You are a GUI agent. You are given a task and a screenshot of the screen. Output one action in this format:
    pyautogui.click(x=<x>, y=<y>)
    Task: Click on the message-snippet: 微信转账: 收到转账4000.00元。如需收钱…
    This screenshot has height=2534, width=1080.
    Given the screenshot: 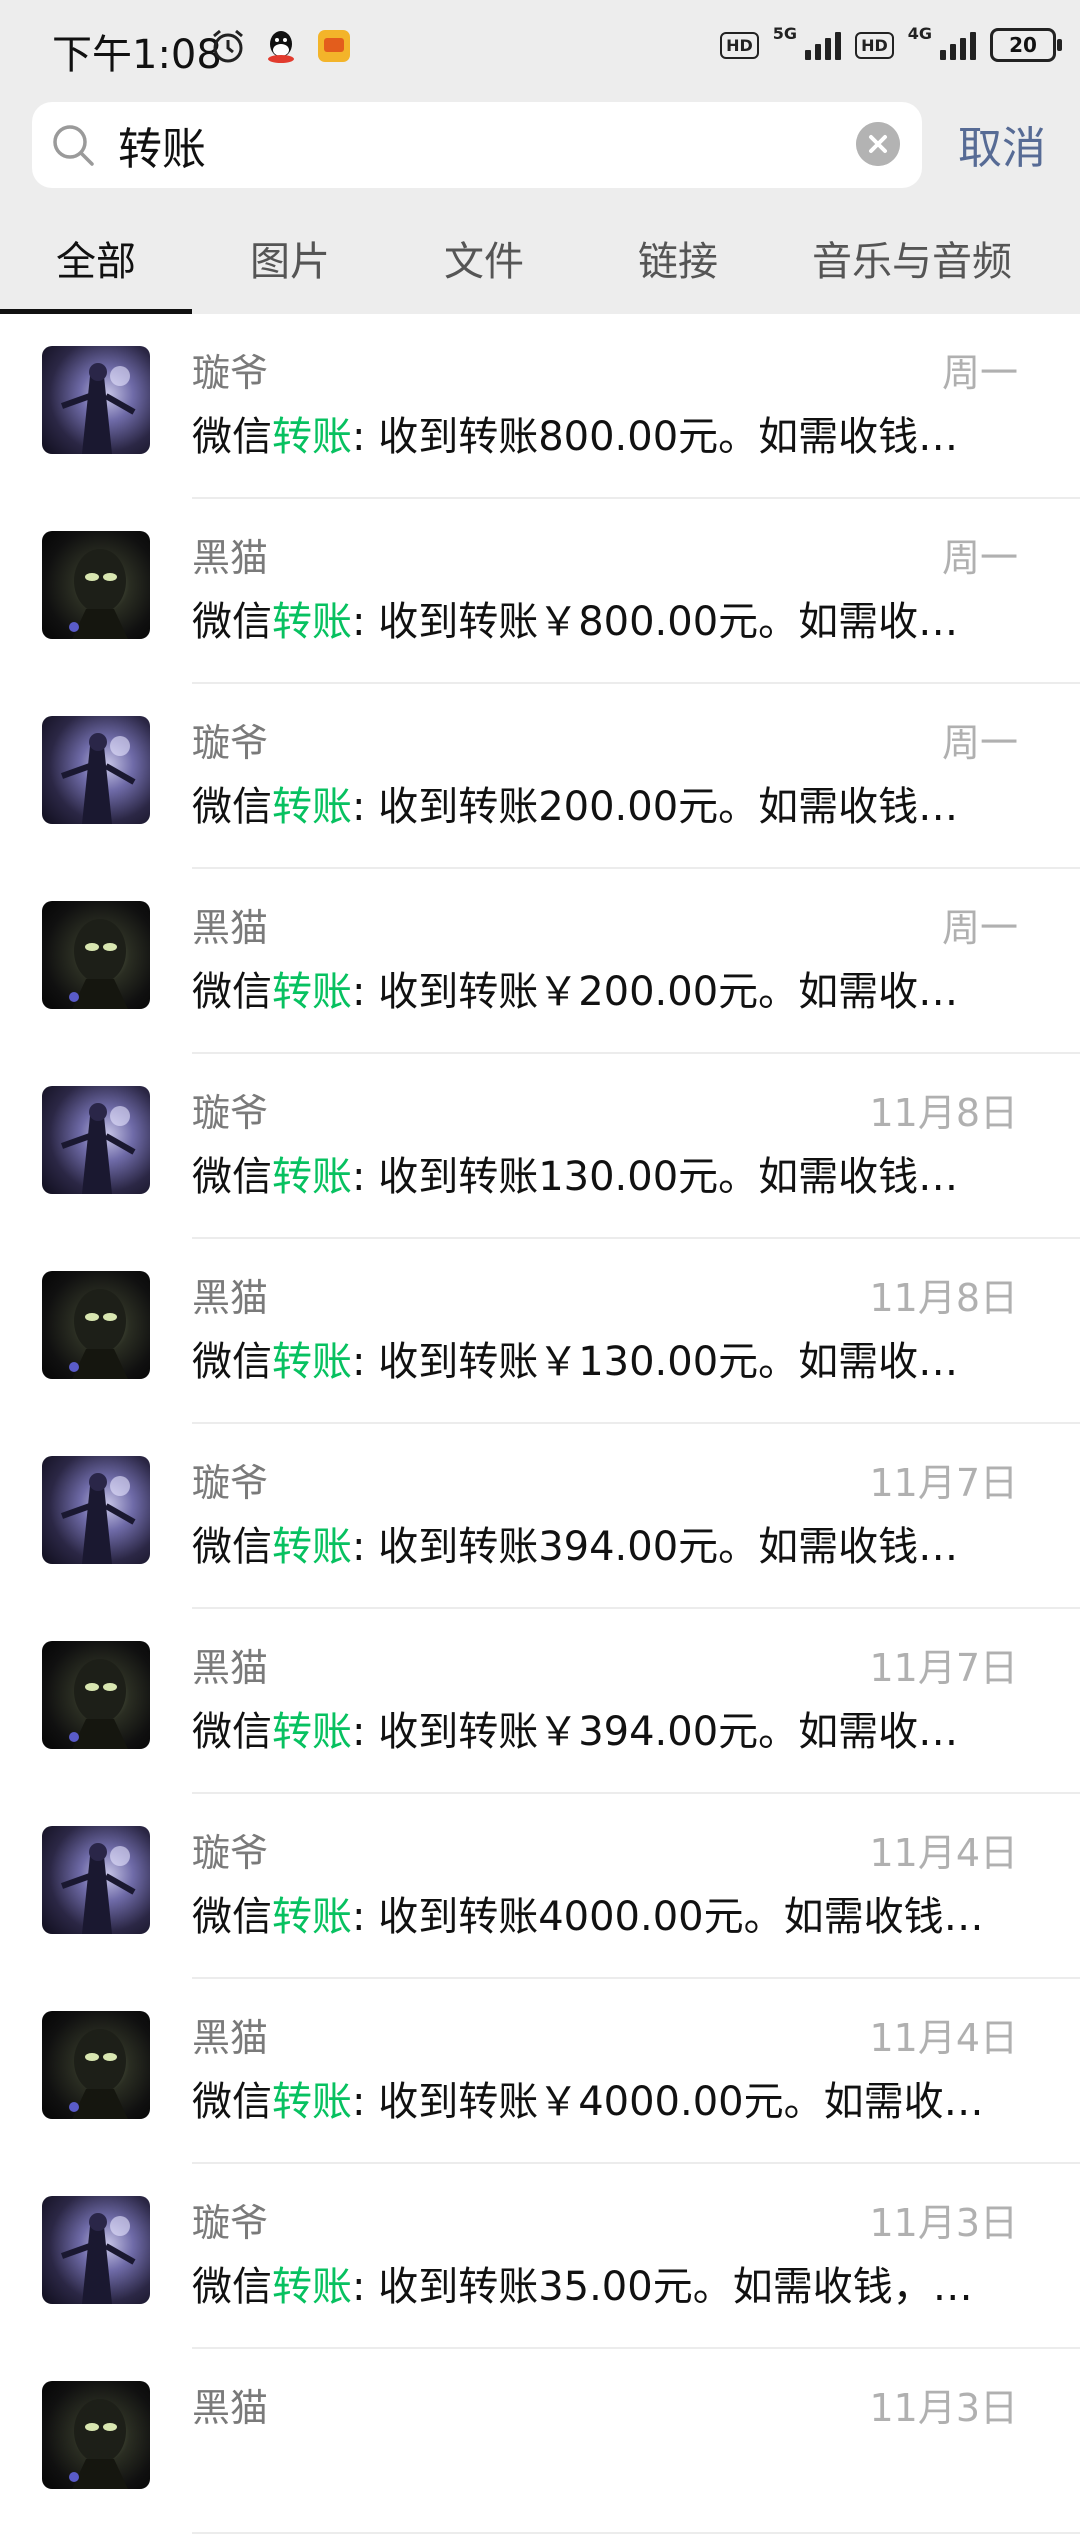 What is the action you would take?
    pyautogui.click(x=602, y=1913)
    